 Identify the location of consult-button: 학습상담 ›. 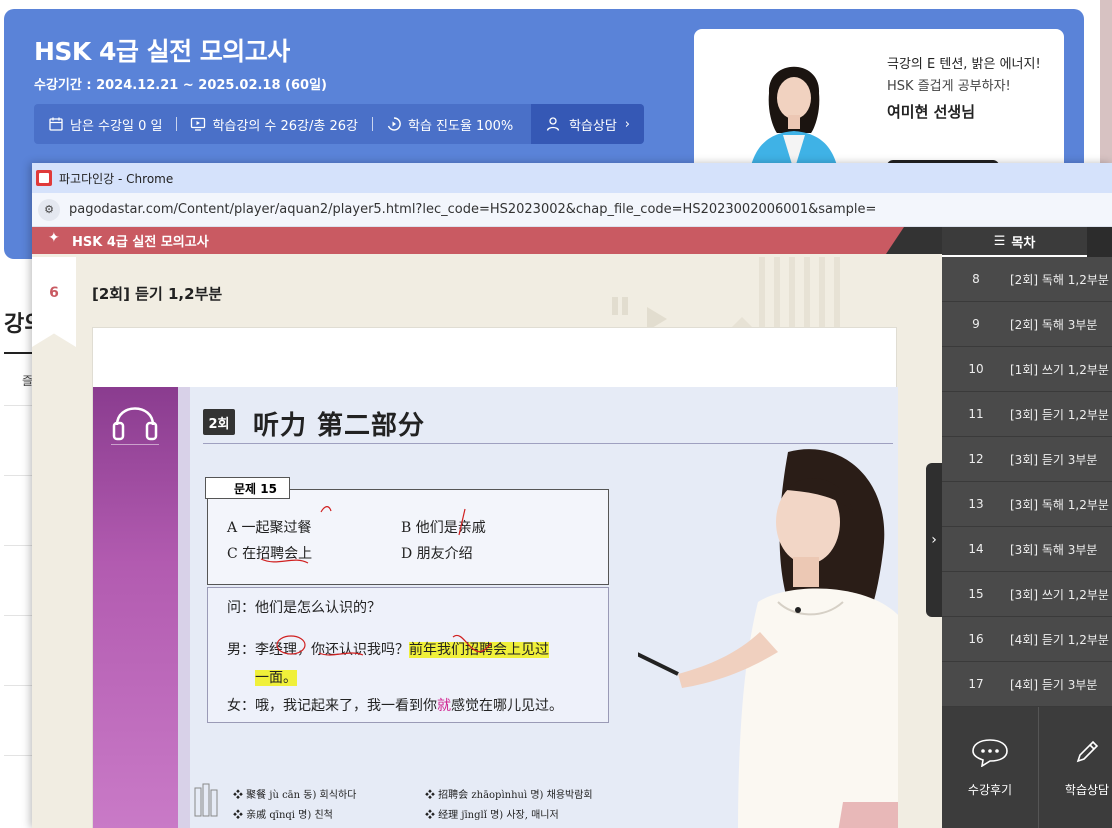
(587, 124).